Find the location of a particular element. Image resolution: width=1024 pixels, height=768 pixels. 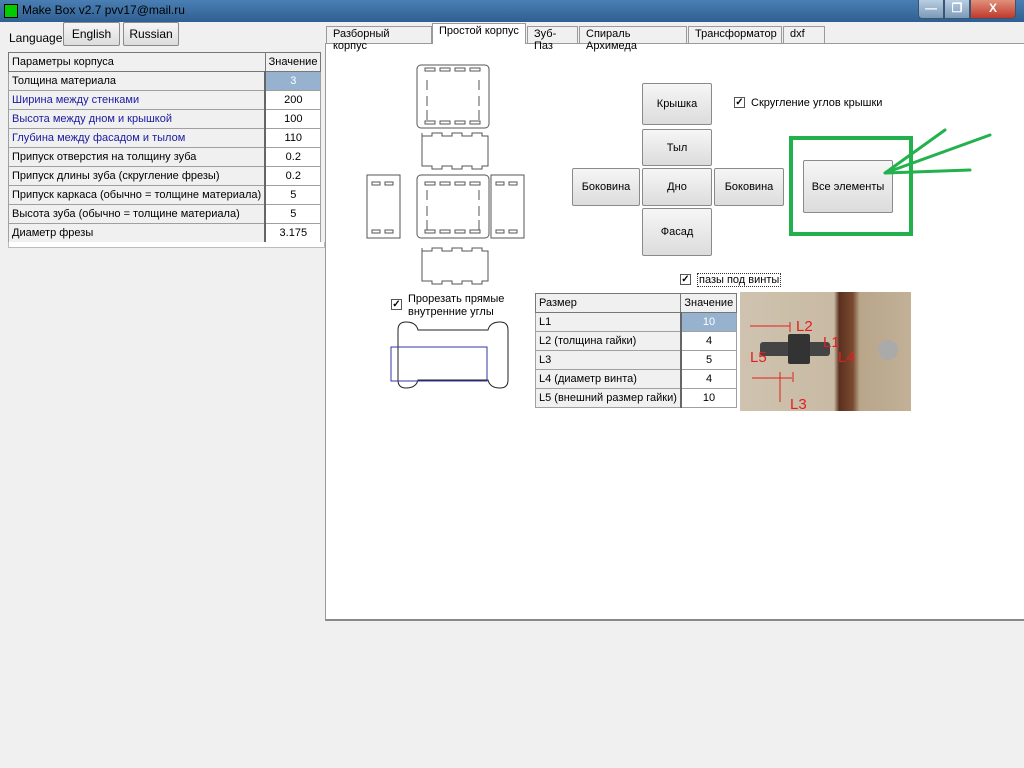

tab-0: Разборный корпус is located at coordinates (379, 39).